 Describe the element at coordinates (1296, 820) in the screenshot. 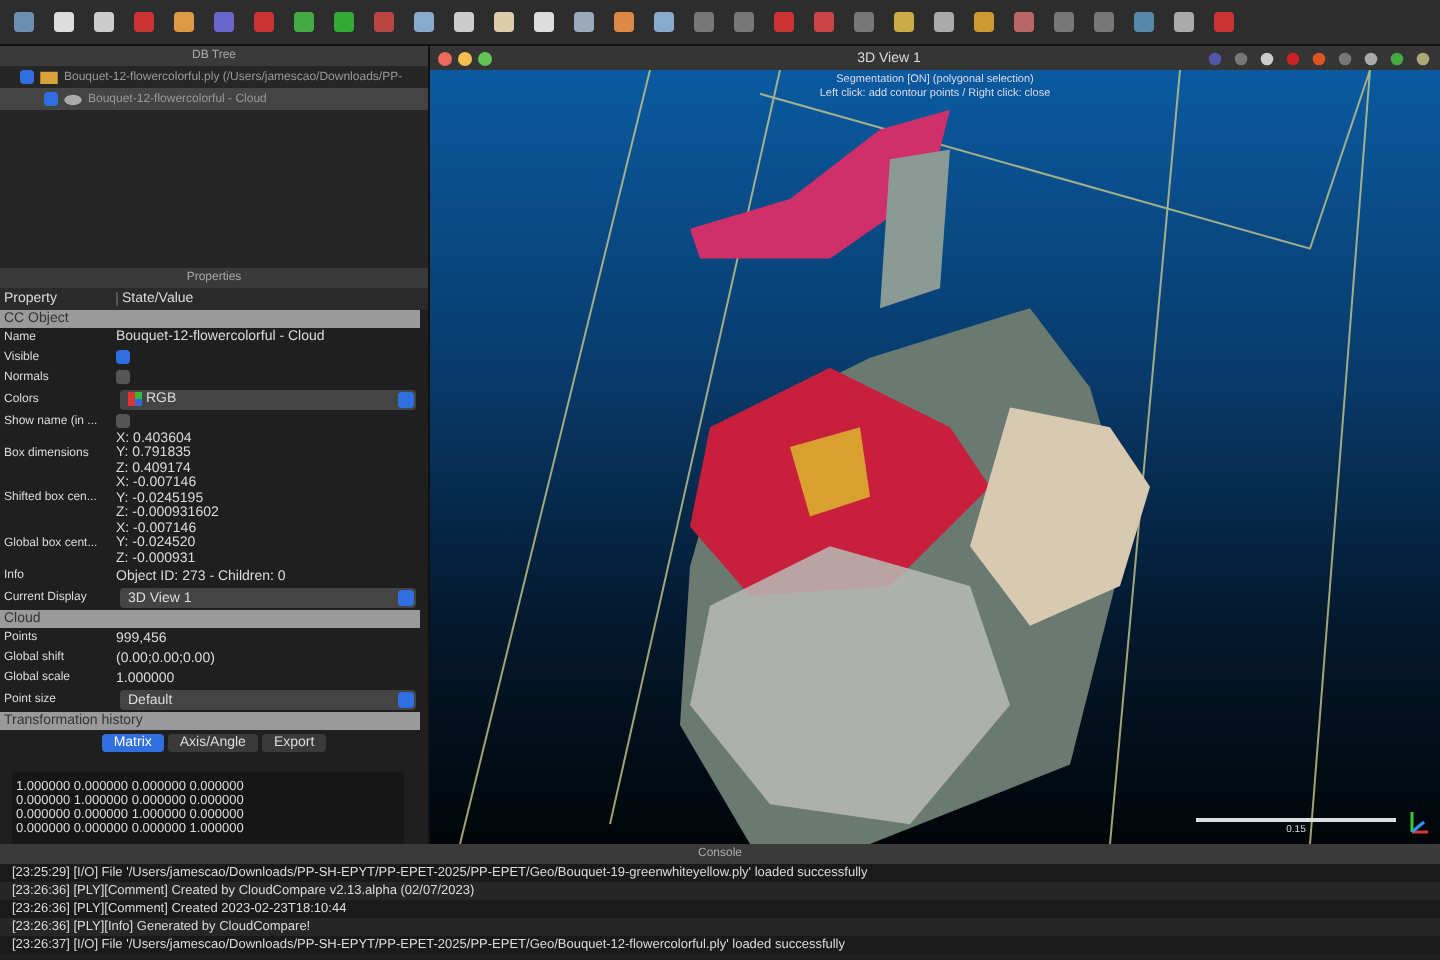

I see `scale-bar-icon` at that location.